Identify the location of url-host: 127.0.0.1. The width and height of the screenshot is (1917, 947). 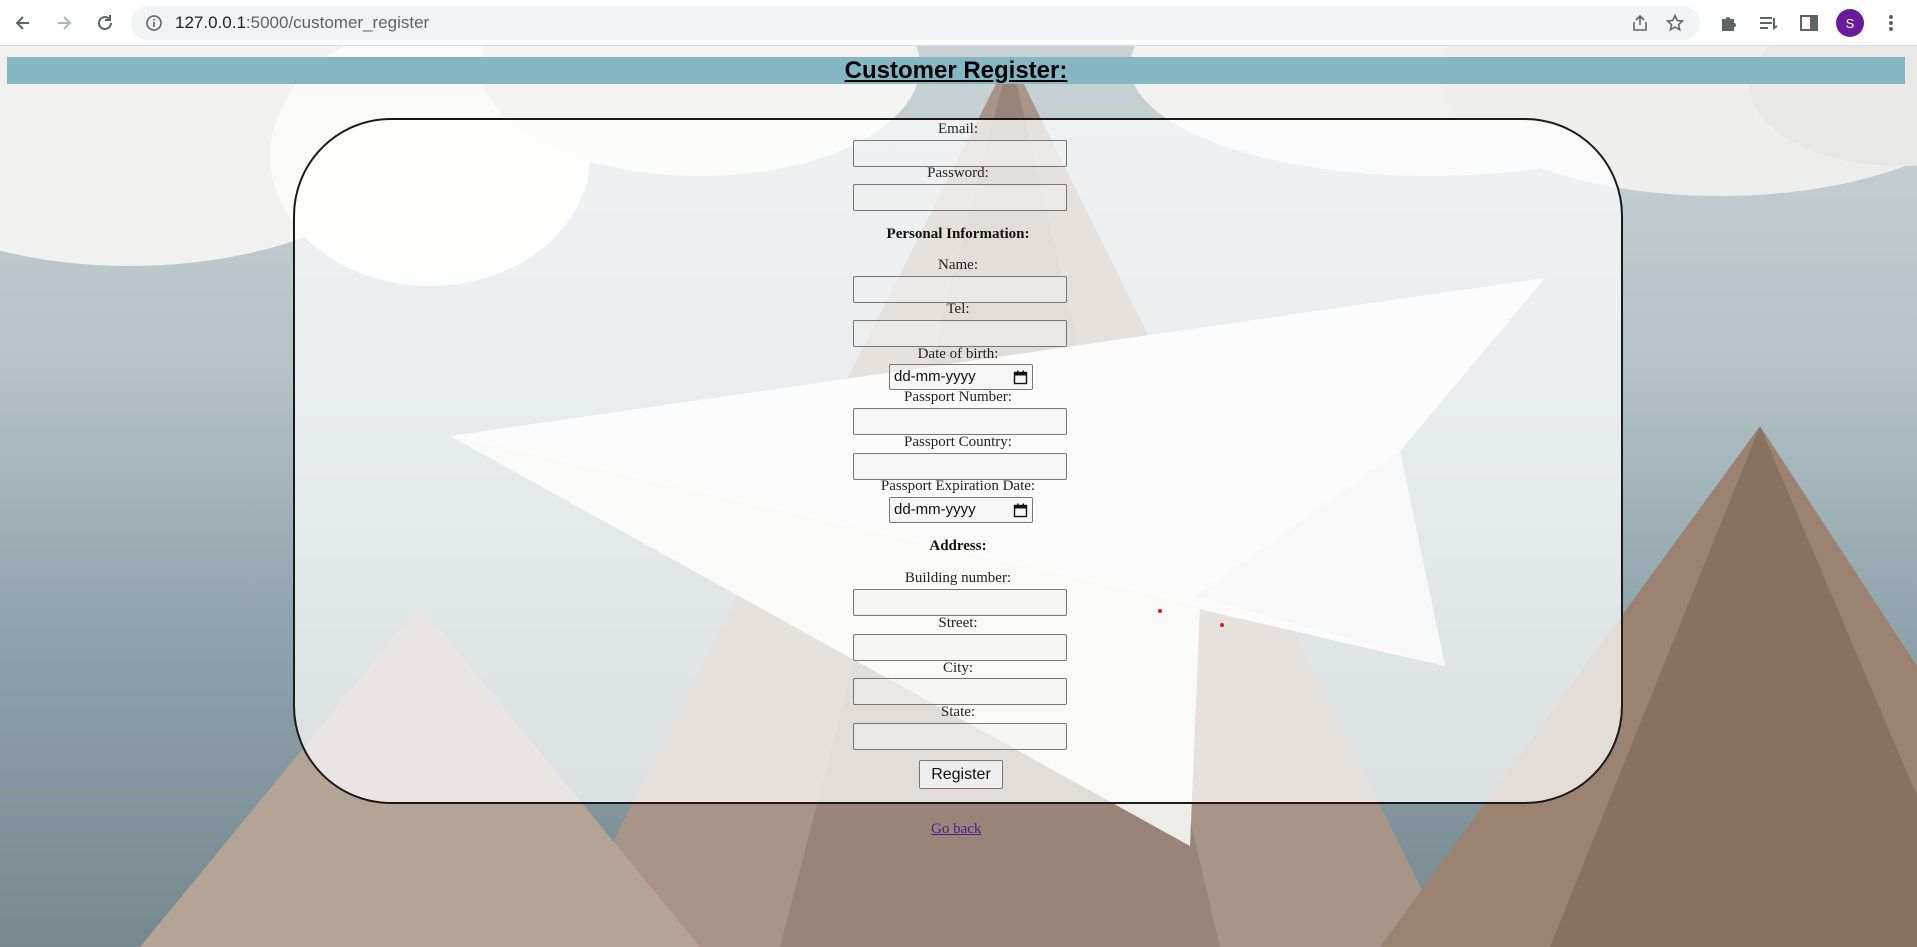
(210, 22).